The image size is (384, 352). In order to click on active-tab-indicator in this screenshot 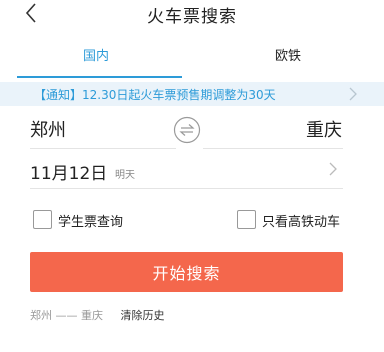, I will do `click(99, 77)`.